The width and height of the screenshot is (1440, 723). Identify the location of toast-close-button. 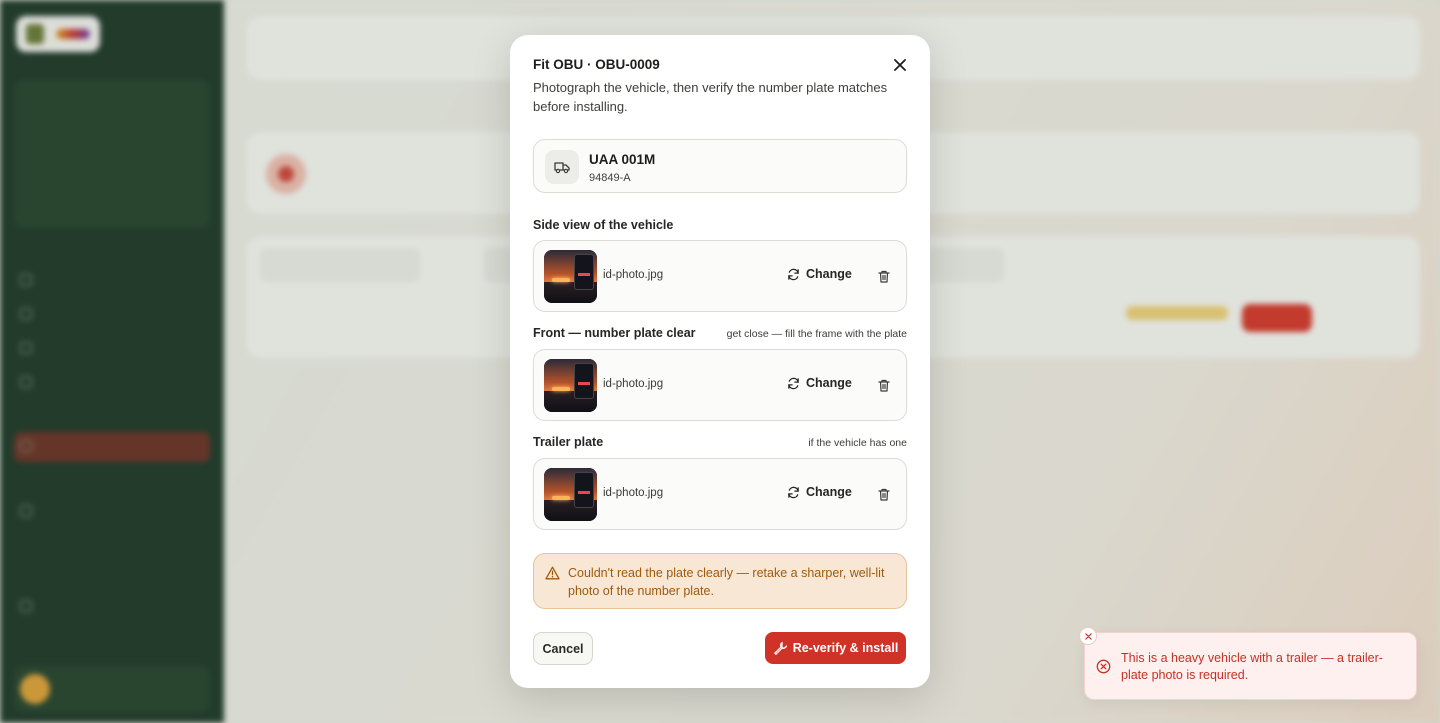
(1088, 636).